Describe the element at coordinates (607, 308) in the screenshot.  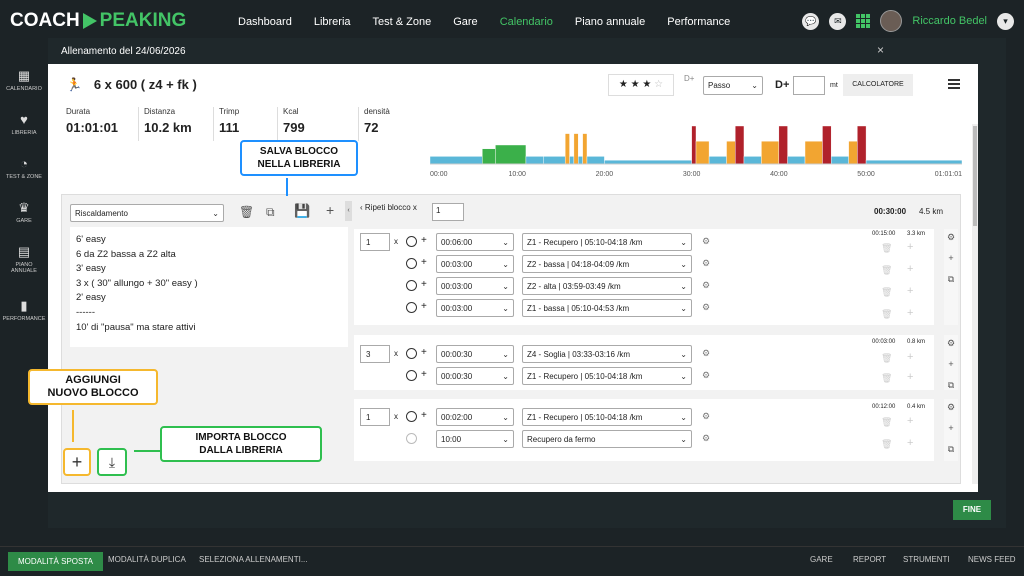
I see `zone-select: Z1 - bassa | 05:10-04:53 /km ⌄` at that location.